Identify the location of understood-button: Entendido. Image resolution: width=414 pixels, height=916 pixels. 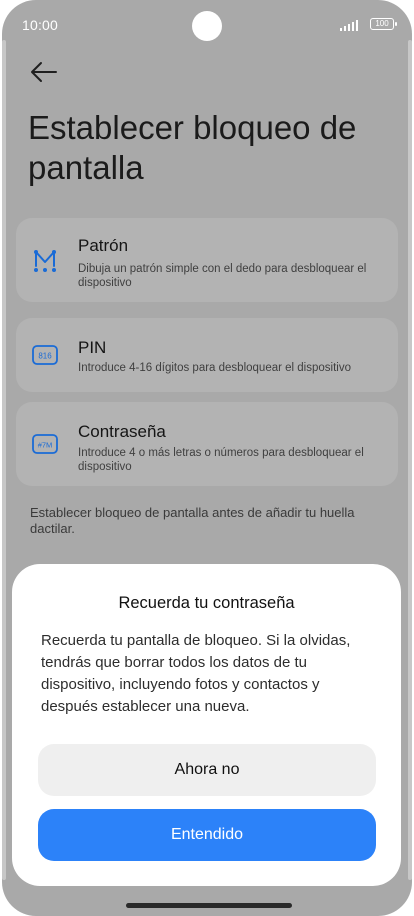
(207, 835).